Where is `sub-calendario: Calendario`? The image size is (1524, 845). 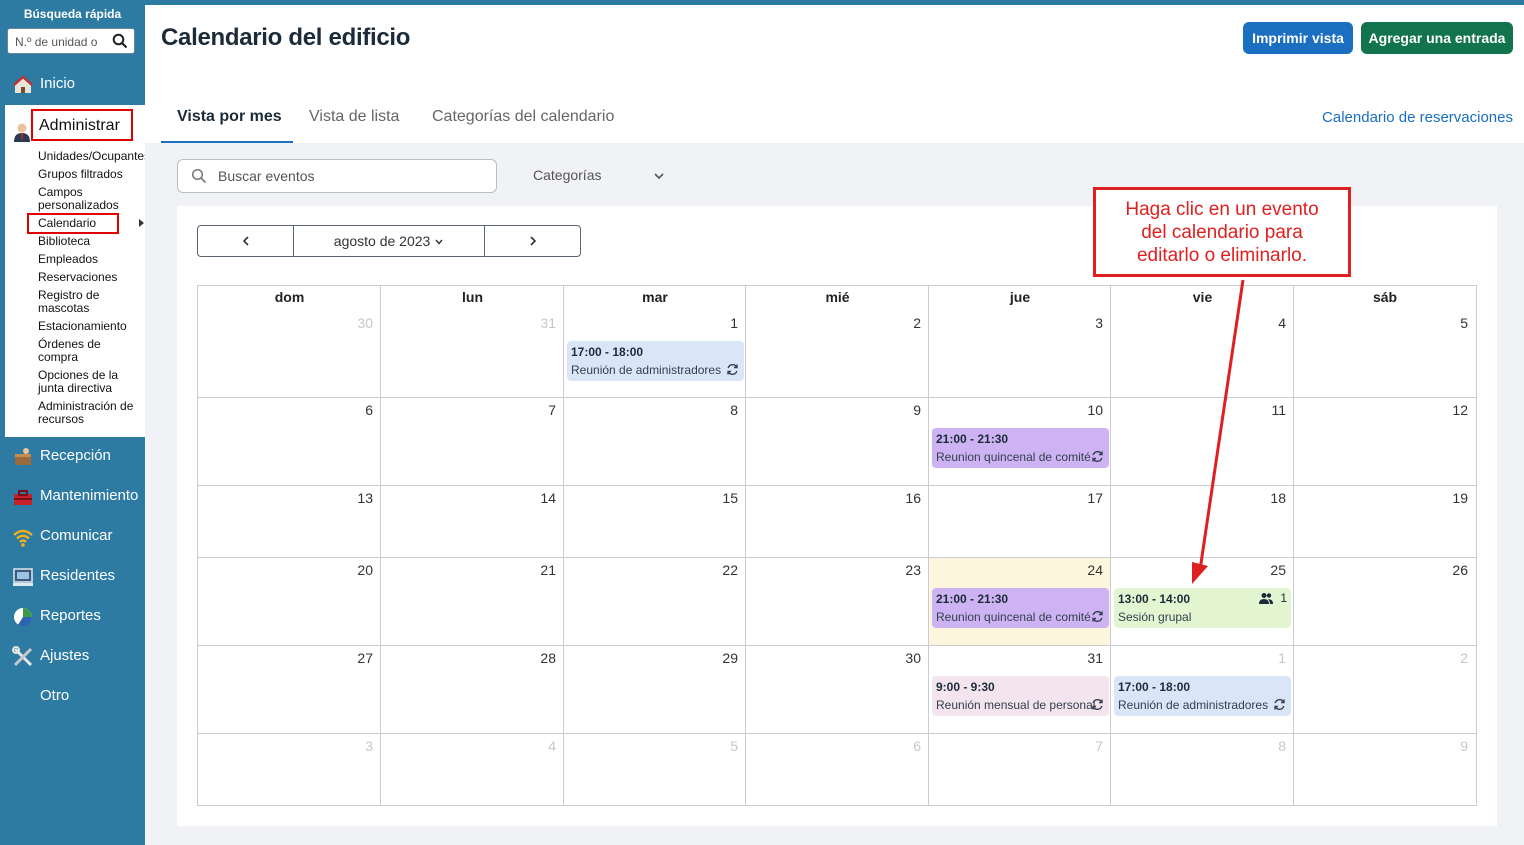 sub-calendario: Calendario is located at coordinates (92, 223).